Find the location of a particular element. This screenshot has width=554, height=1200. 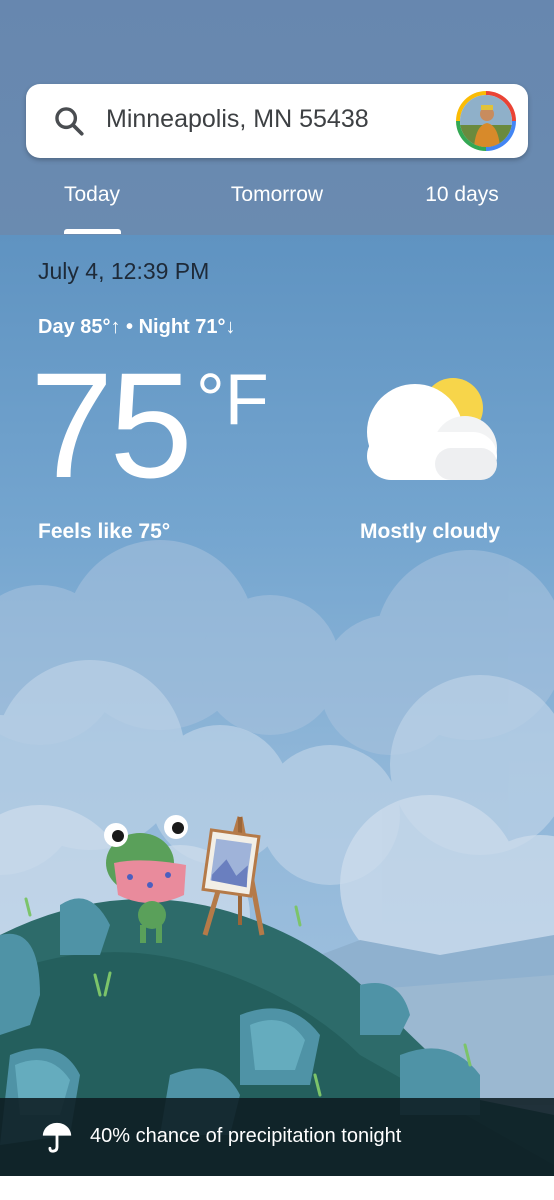

avatar is located at coordinates (486, 121).